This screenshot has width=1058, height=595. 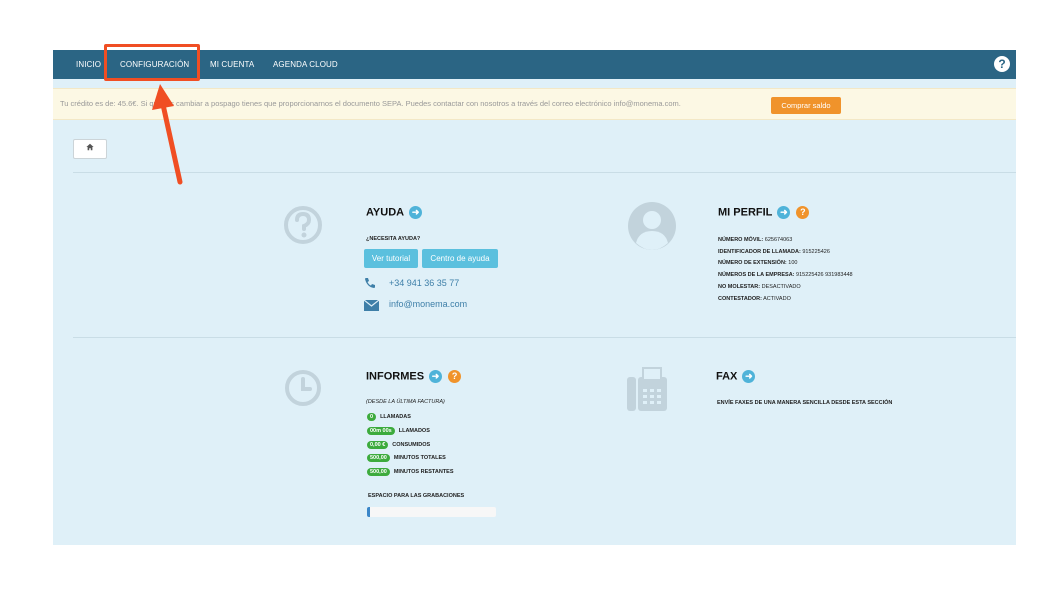 I want to click on stat-row: 500,00 MINUTOS RESTANTES, so click(x=410, y=472).